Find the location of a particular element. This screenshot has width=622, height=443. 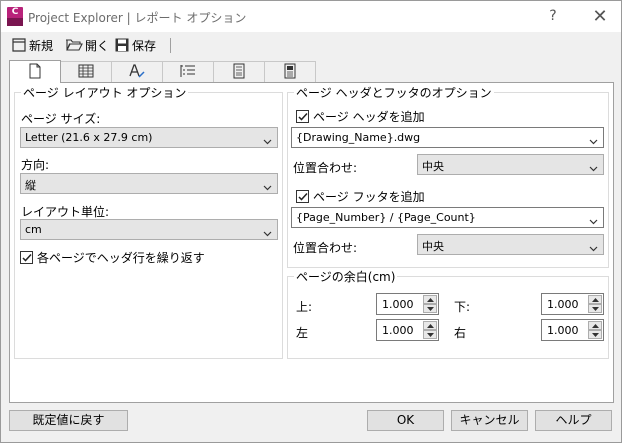

page-size-select: Letter (21.6 x 27.9 cm) is located at coordinates (149, 137).